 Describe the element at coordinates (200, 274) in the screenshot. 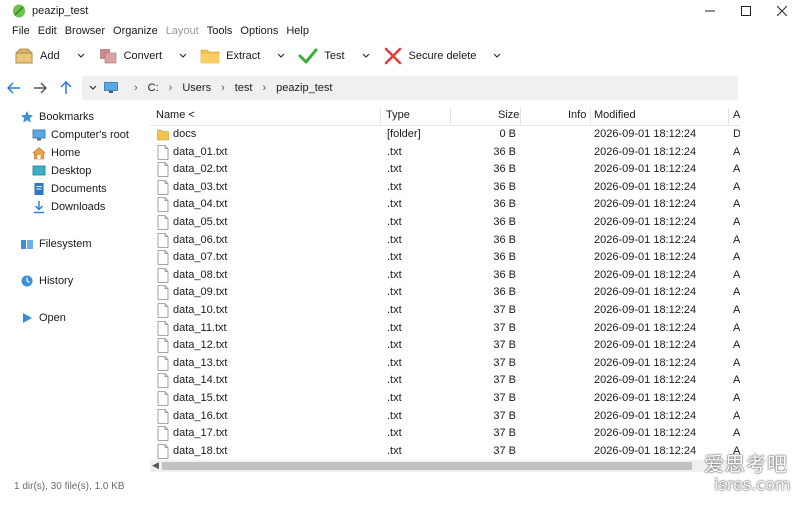

I see `cell-name: data_08.txt` at that location.